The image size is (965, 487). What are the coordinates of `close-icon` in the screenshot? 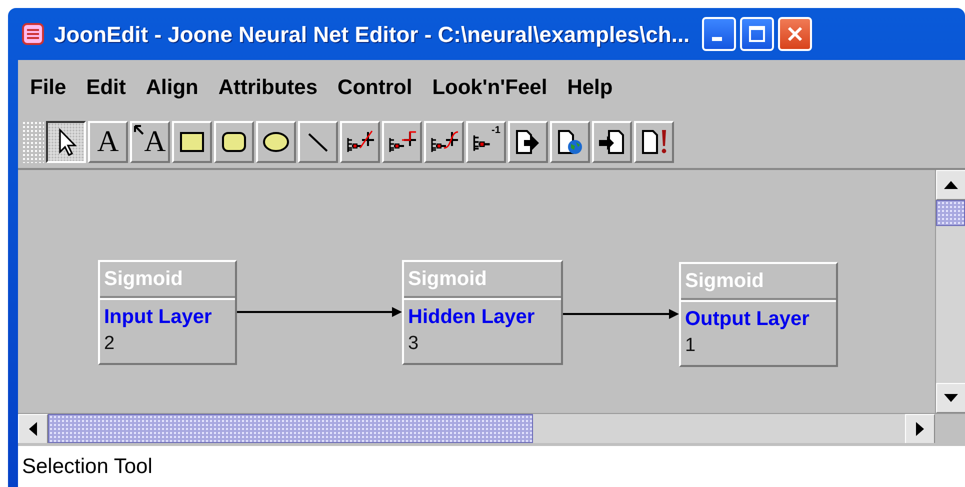 It's located at (795, 34).